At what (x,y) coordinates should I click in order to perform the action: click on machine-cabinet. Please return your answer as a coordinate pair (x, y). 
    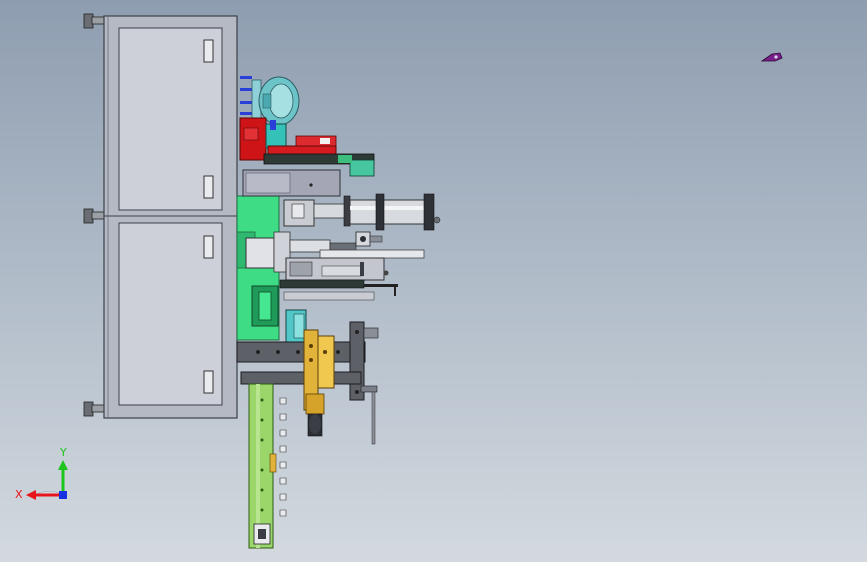
    Looking at the image, I should click on (160, 216).